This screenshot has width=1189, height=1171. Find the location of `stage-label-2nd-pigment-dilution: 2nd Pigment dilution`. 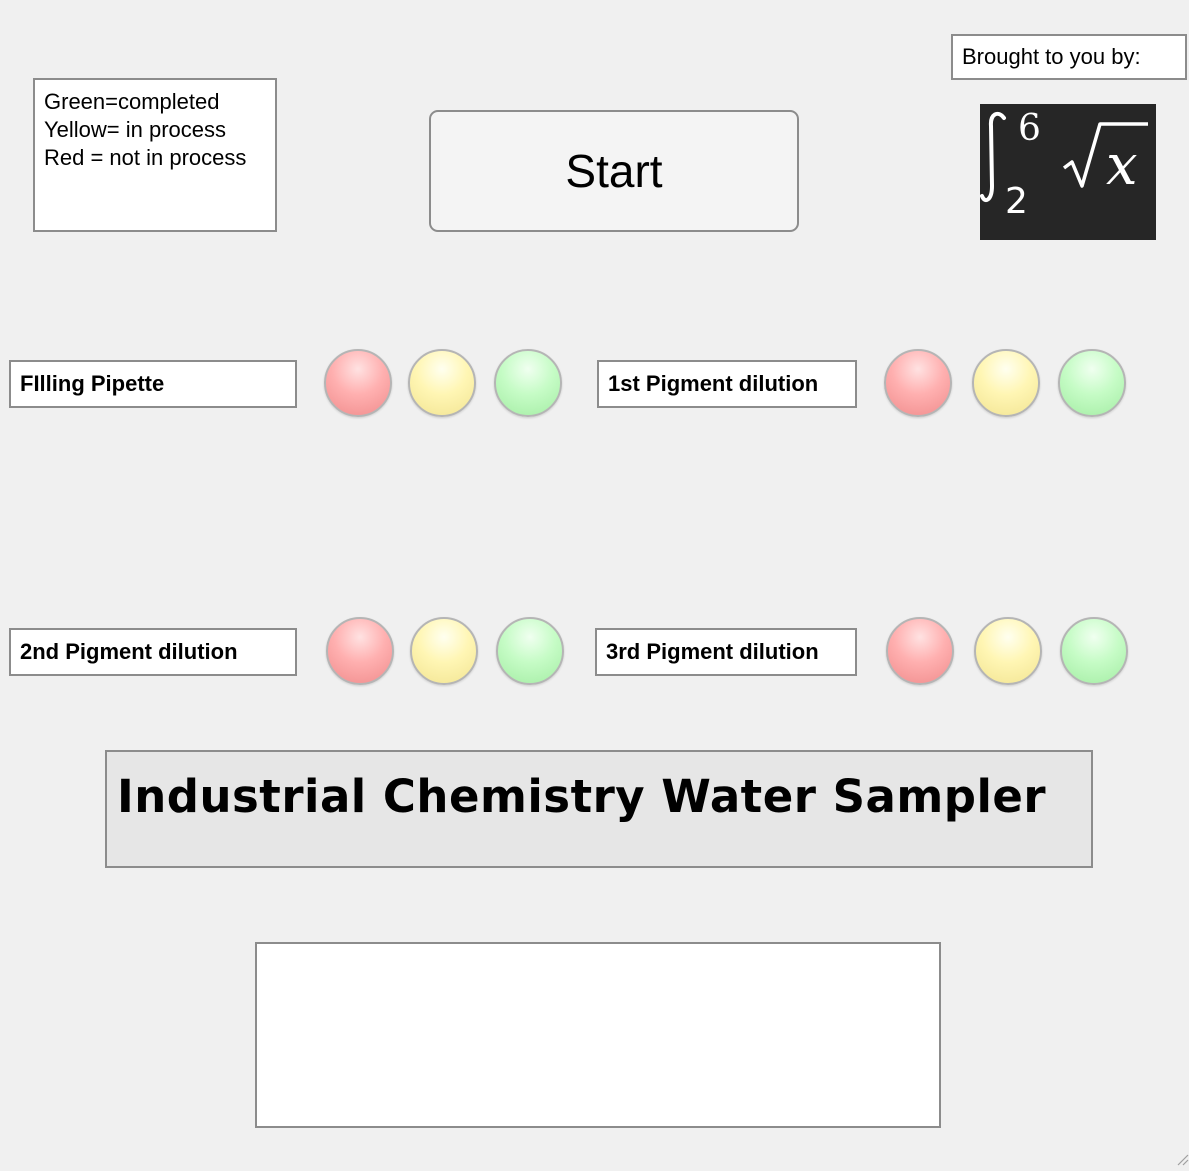

stage-label-2nd-pigment-dilution: 2nd Pigment dilution is located at coordinates (153, 652).